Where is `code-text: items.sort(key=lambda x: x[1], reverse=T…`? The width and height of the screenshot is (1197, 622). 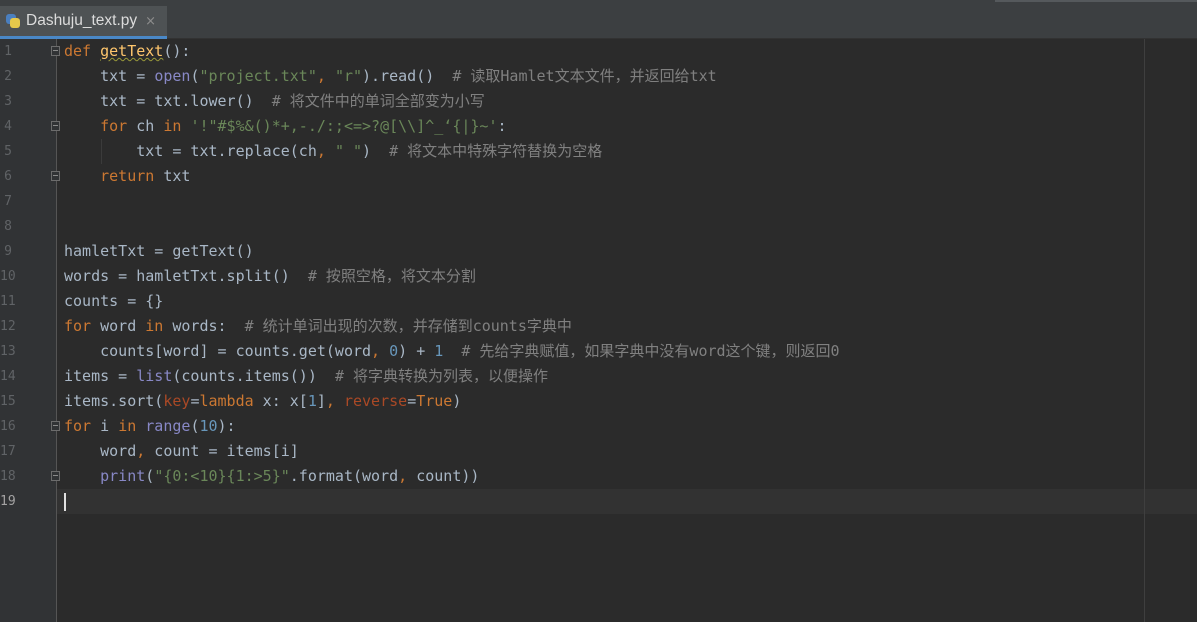 code-text: items.sort(key=lambda x: x[1], reverse=T… is located at coordinates (262, 401).